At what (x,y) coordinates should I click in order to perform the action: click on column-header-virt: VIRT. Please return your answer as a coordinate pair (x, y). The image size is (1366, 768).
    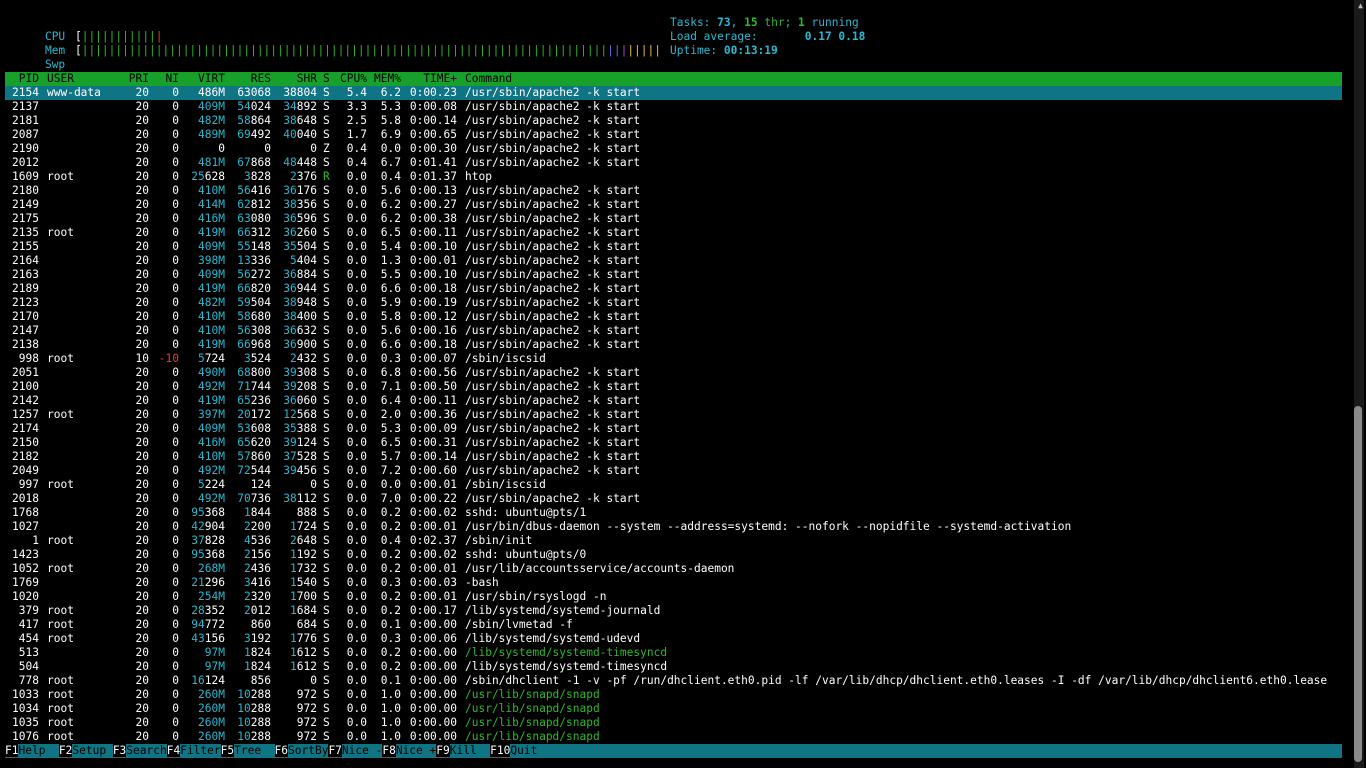
    Looking at the image, I should click on (202, 79).